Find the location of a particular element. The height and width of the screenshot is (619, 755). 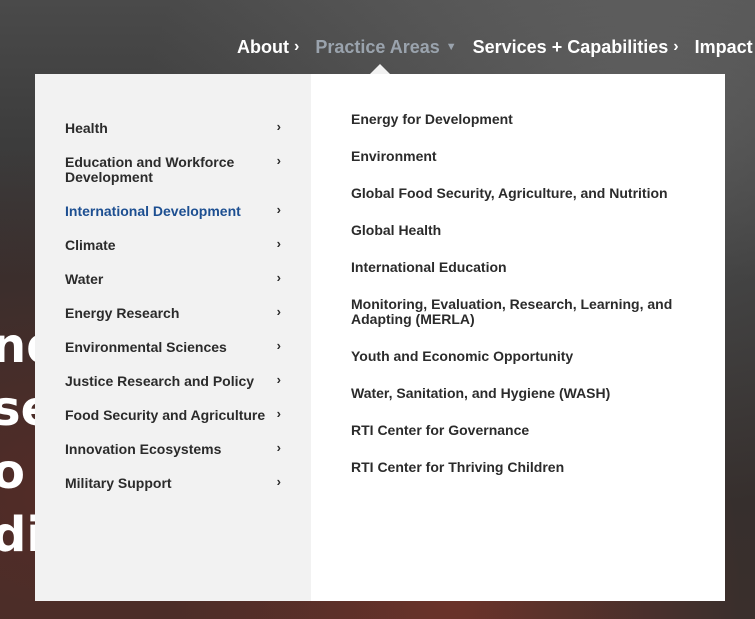

nav-item-label: Services + Capabilities is located at coordinates (570, 46).